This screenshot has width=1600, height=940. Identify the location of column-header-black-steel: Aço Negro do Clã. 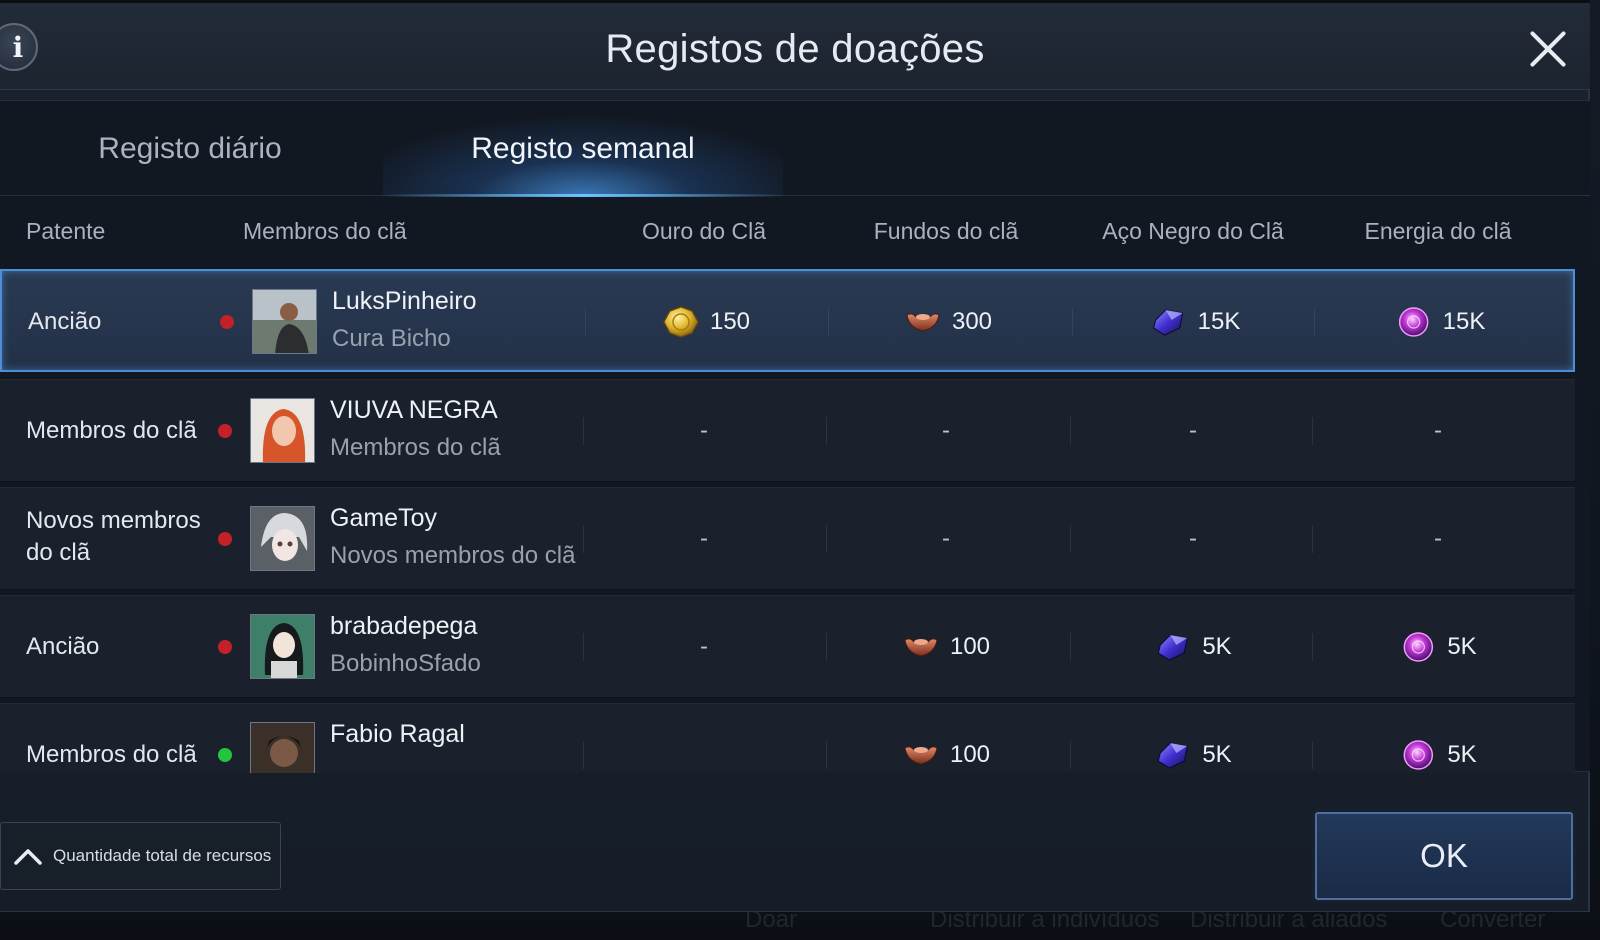
(1193, 231).